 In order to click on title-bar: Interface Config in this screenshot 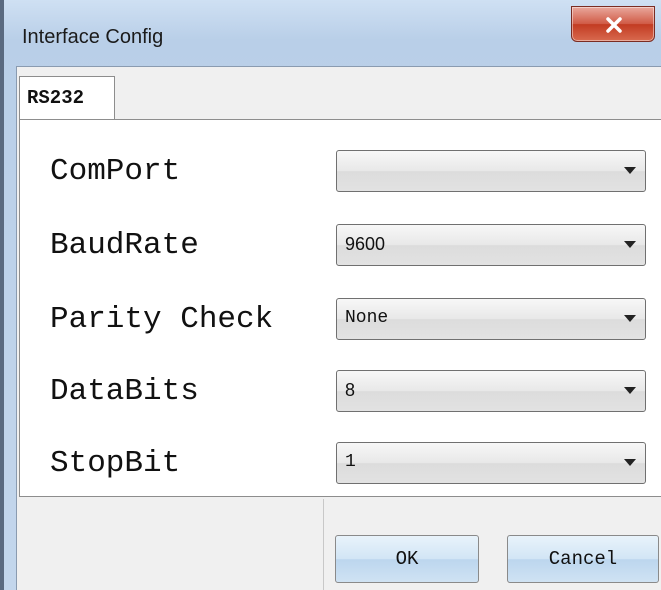, I will do `click(332, 30)`.